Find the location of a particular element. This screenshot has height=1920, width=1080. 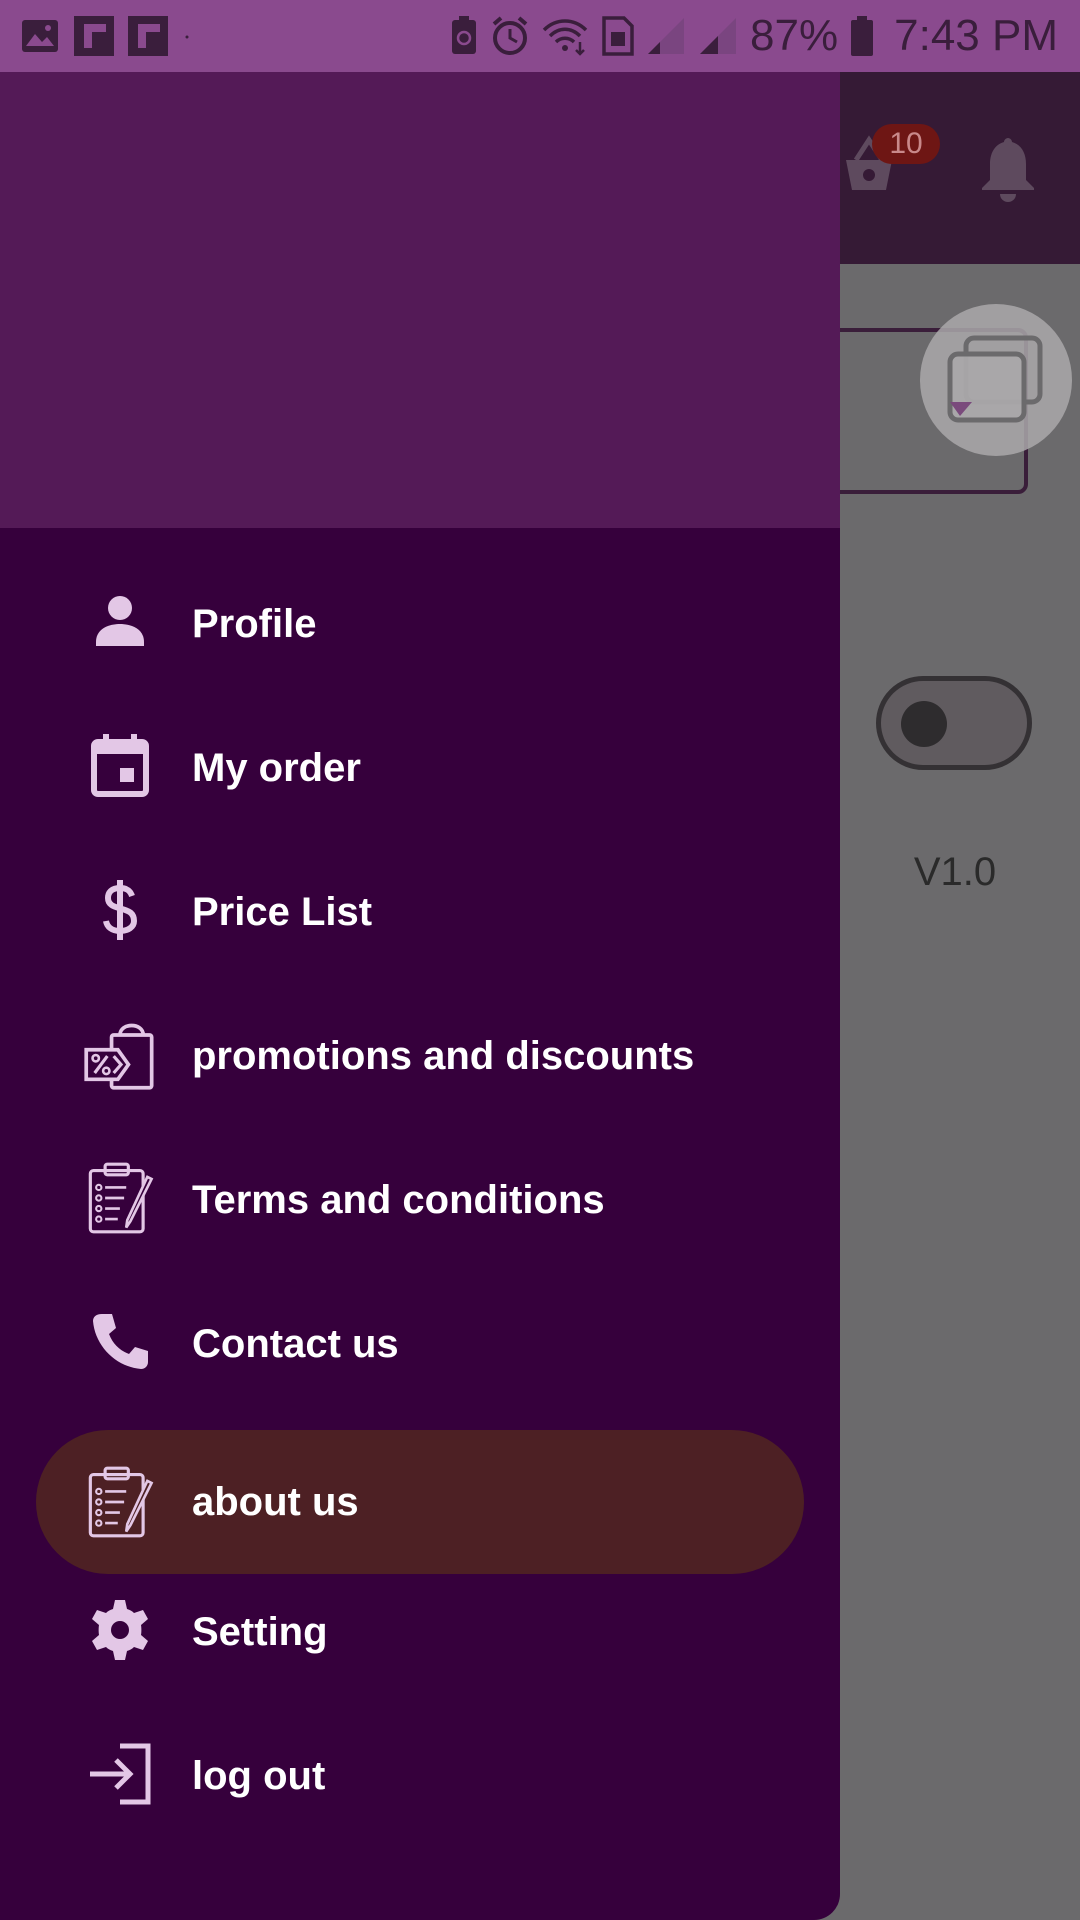

dollar-icon is located at coordinates (120, 910).